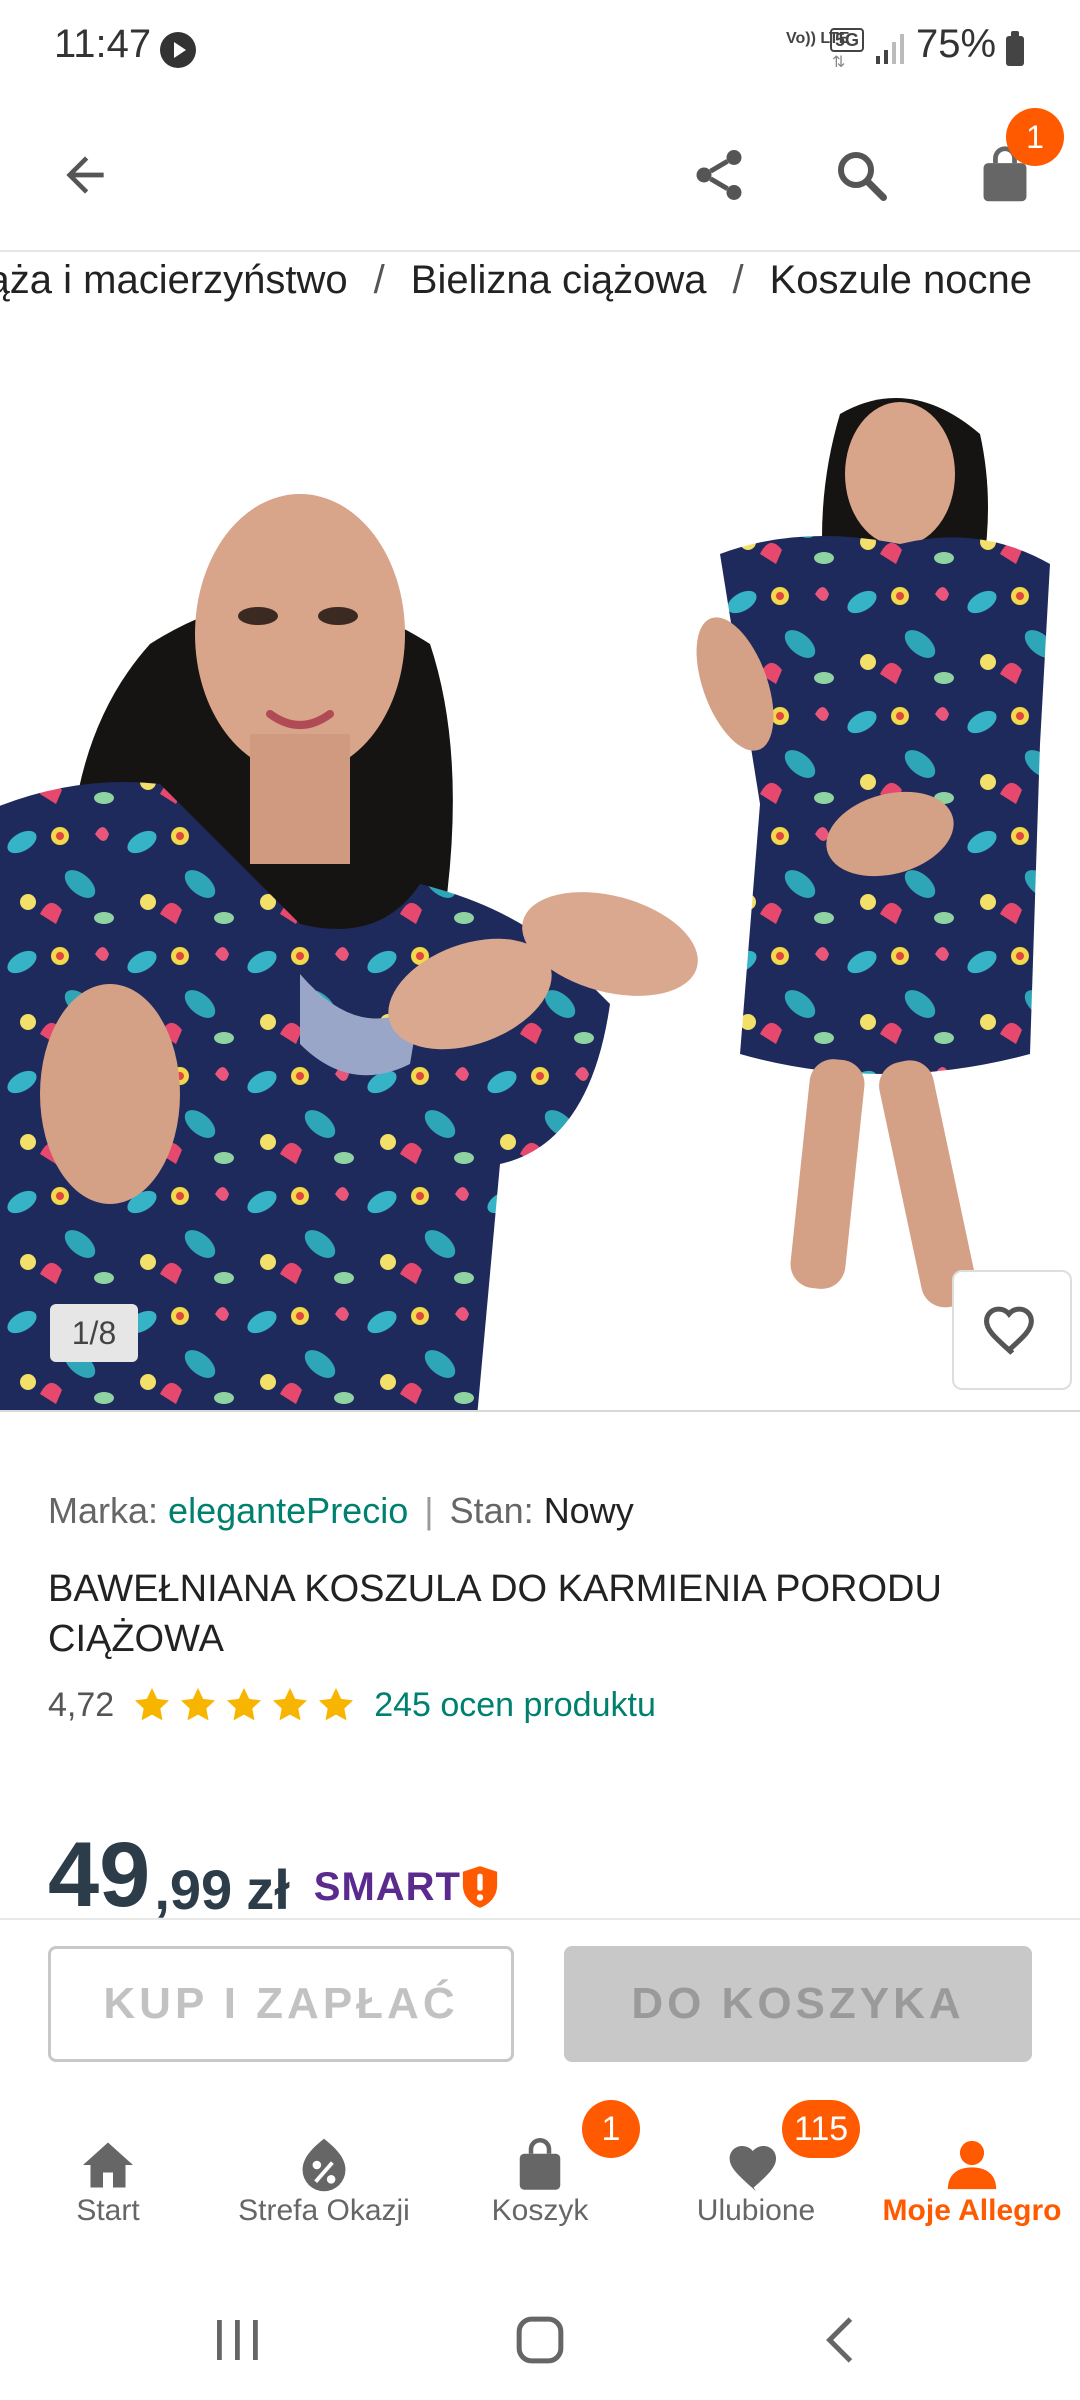 This screenshot has width=1080, height=2400. Describe the element at coordinates (99, 1875) in the screenshot. I see `price-integer: 49` at that location.